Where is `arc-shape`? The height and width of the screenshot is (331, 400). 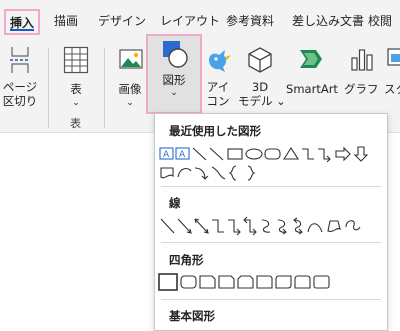
arc-shape is located at coordinates (184, 172).